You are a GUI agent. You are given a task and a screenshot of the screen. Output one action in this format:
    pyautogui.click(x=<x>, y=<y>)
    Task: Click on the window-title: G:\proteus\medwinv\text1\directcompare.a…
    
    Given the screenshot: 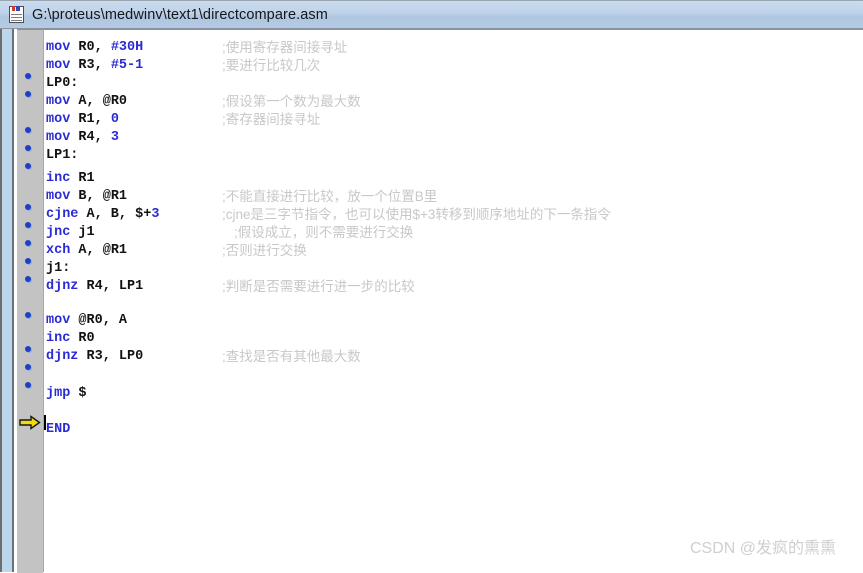 What is the action you would take?
    pyautogui.click(x=180, y=14)
    